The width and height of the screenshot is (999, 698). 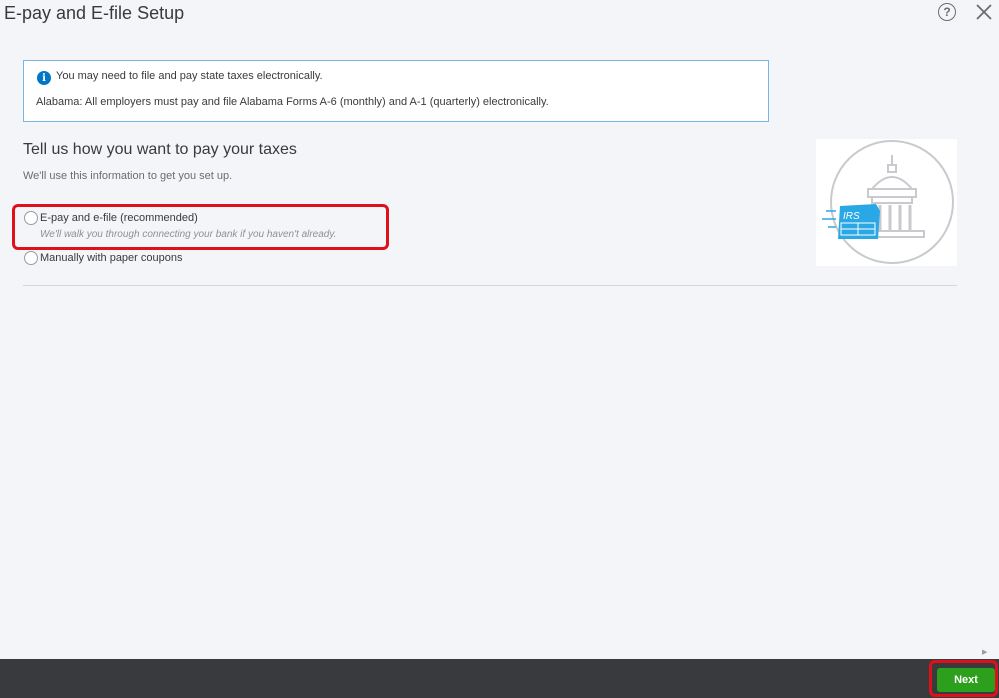 I want to click on epay-option-highlight, so click(x=200, y=227).